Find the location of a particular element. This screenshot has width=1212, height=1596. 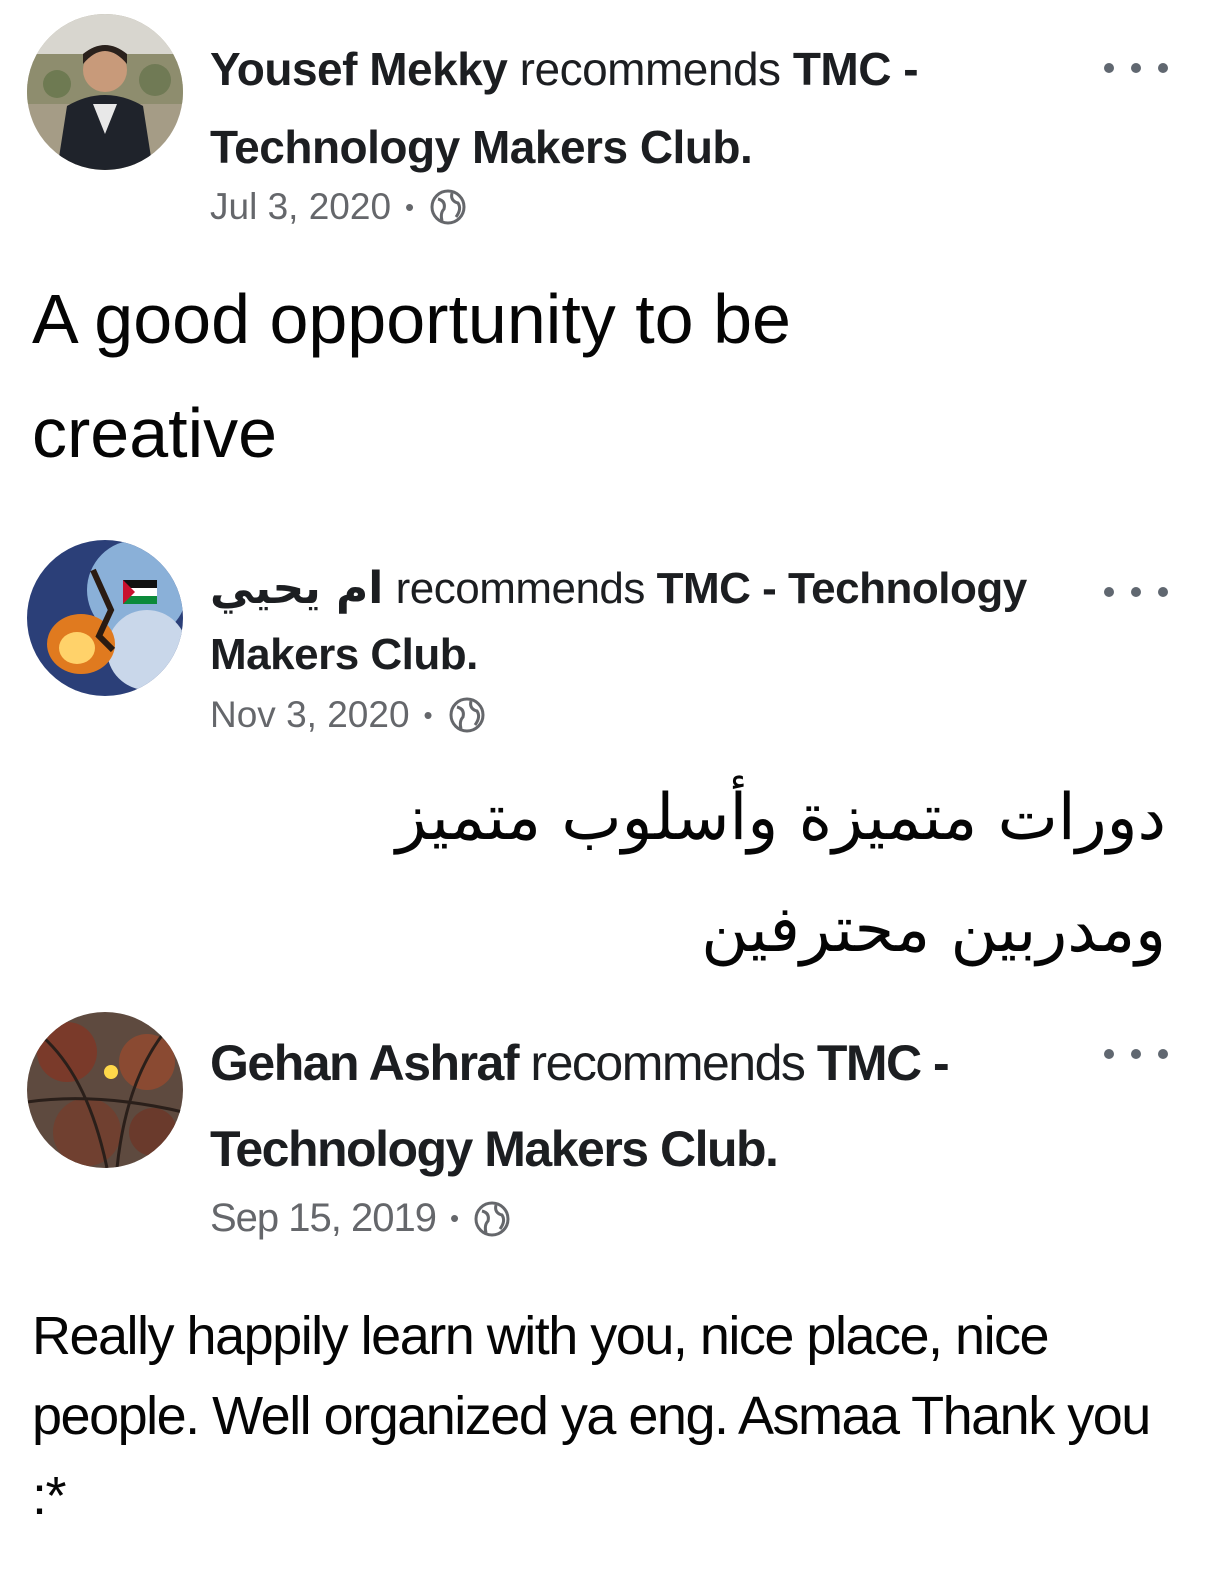

author-name: ام يحيي is located at coordinates (297, 588).